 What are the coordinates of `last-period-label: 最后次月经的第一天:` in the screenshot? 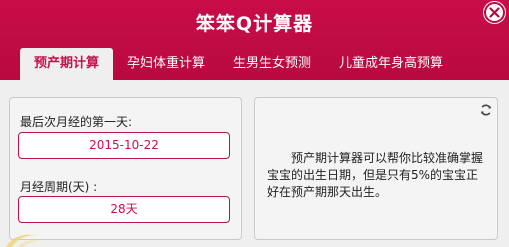 It's located at (76, 122).